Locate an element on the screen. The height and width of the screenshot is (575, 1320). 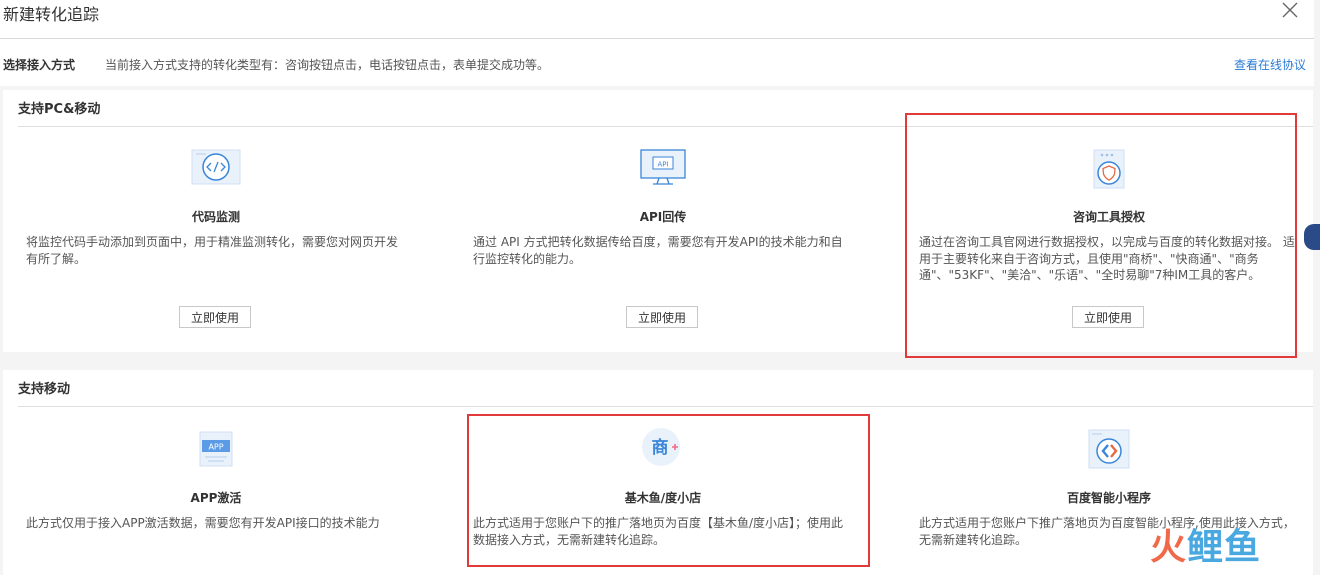
watermark-part-2: 鲤鱼 is located at coordinates (1224, 547).